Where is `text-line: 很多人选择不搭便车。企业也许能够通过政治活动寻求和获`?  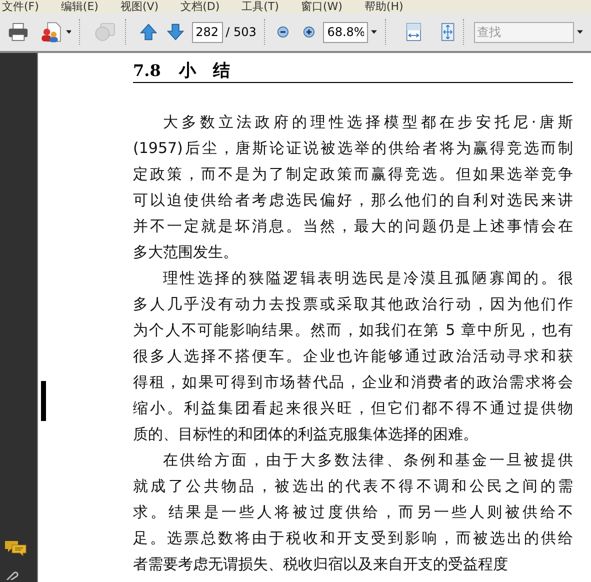
text-line: 很多人选择不搭便车。企业也许能够通过政治活动寻求和获 is located at coordinates (353, 356).